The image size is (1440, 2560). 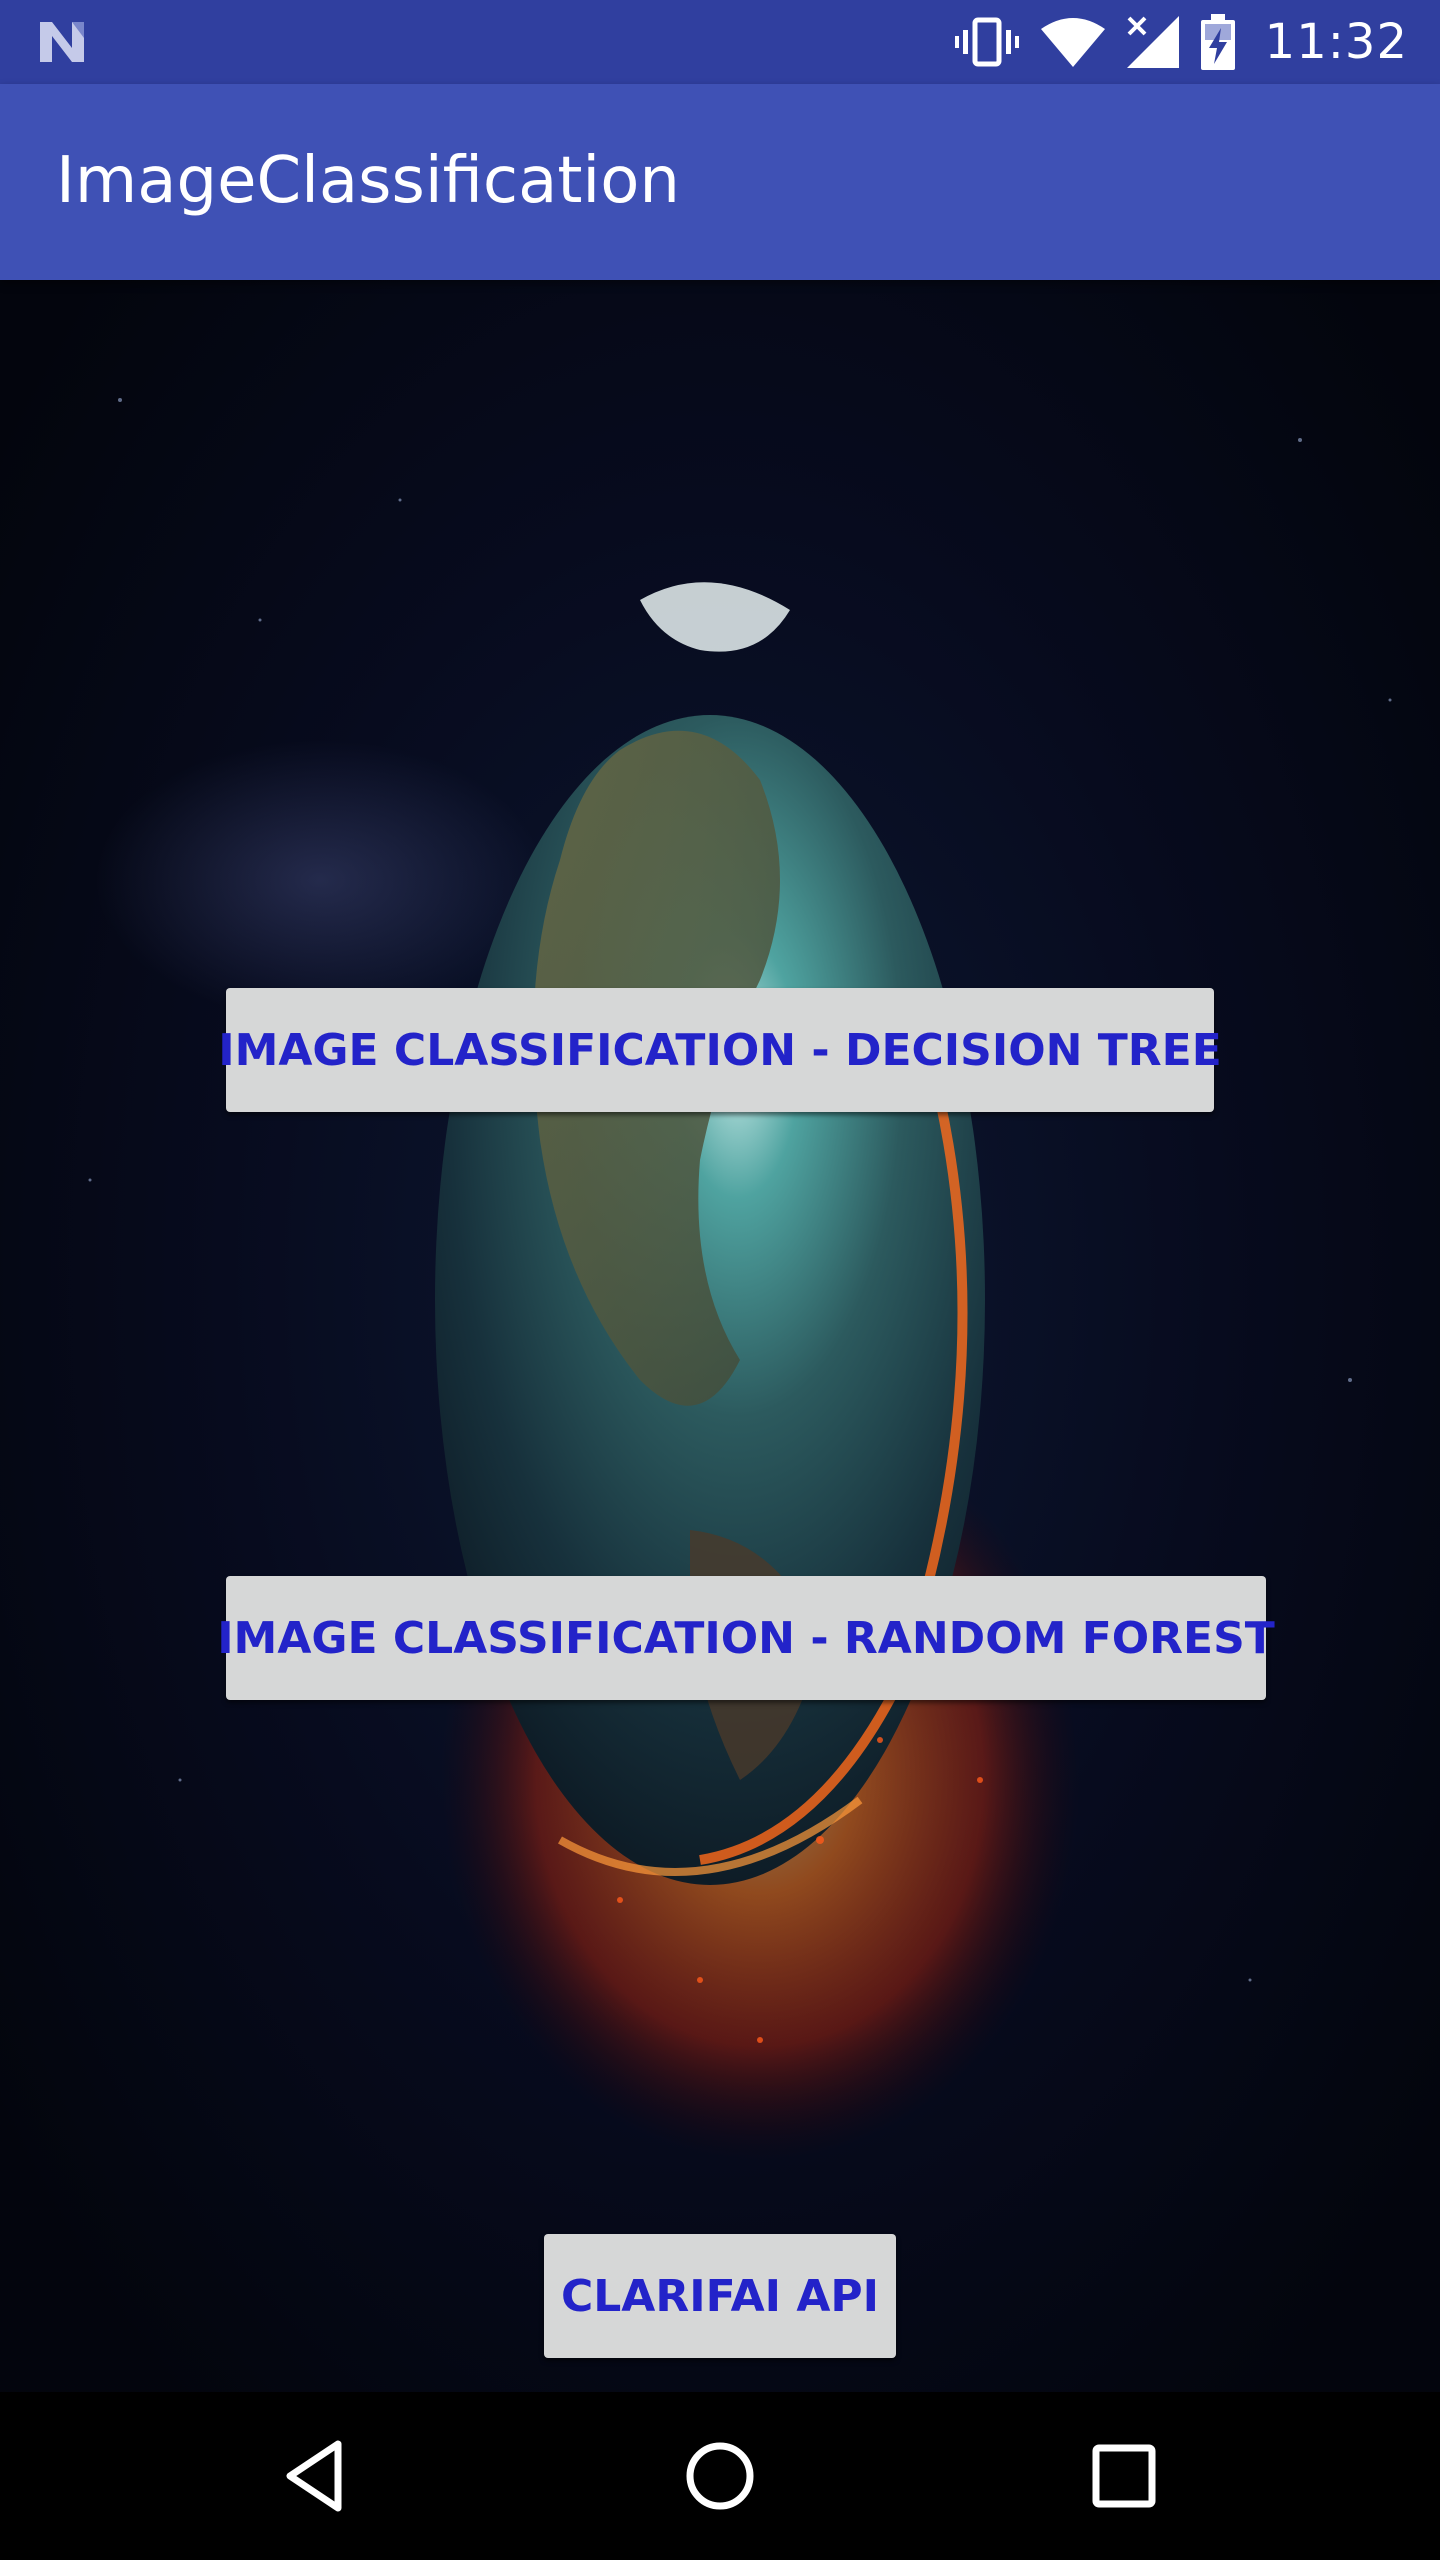 I want to click on back-icon, so click(x=316, y=2476).